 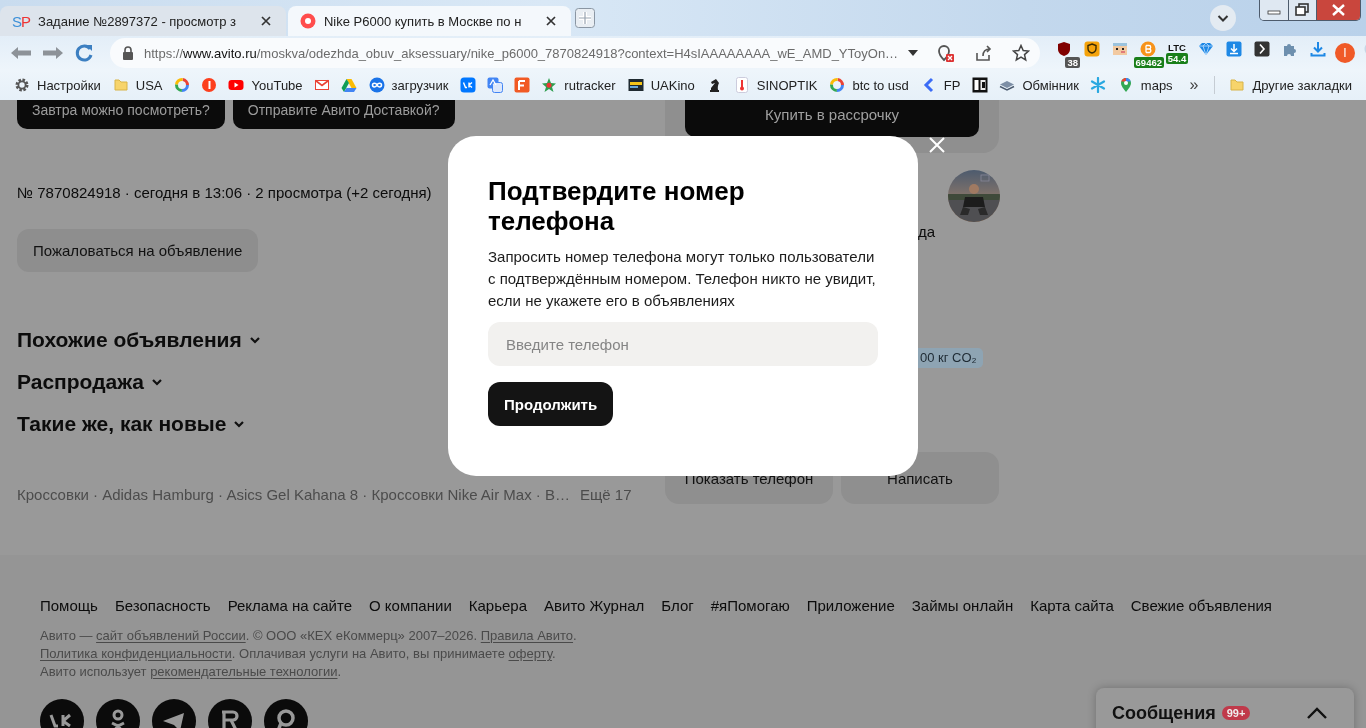 I want to click on section-heading: Распродажа, so click(x=80, y=382).